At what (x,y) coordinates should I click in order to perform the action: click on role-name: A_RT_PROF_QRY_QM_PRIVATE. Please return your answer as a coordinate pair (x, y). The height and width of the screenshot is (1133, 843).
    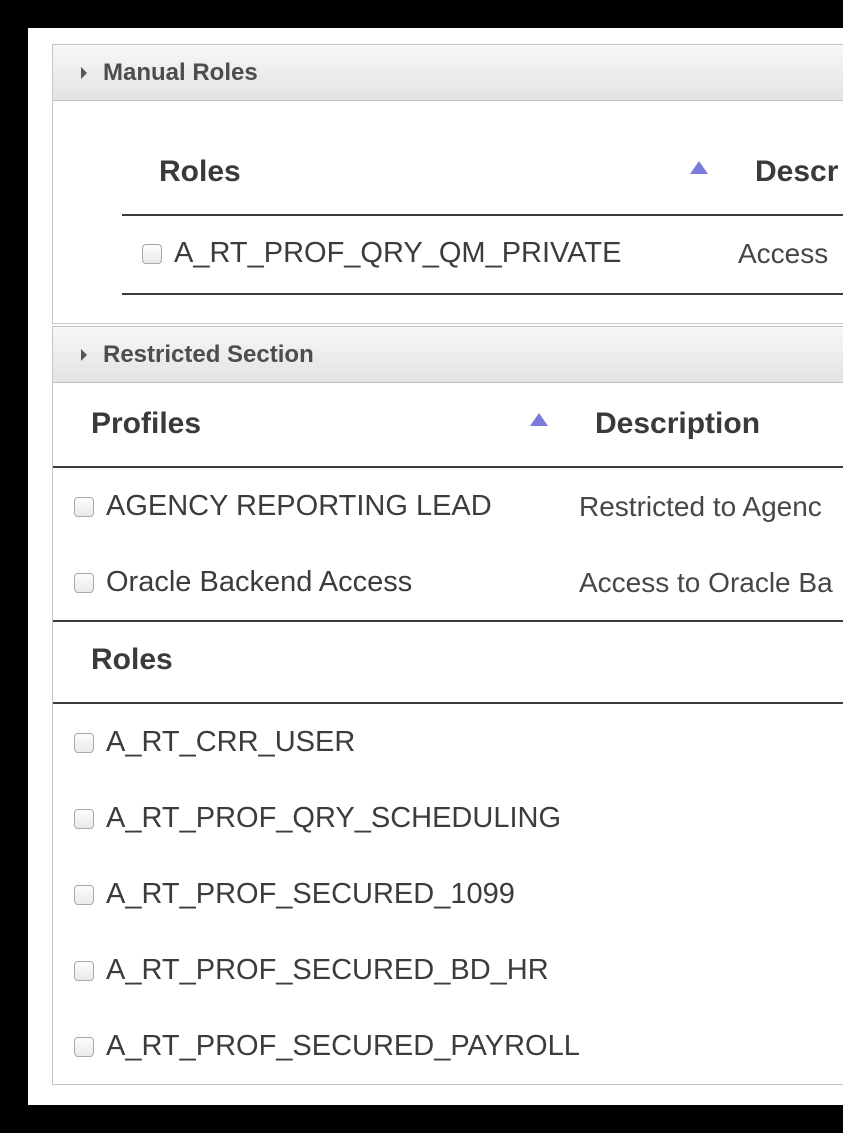
    Looking at the image, I should click on (398, 253).